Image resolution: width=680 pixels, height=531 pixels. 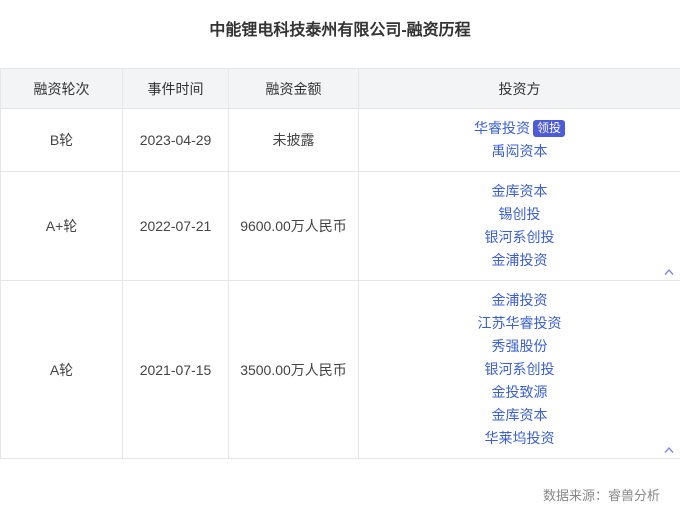 What do you see at coordinates (61, 88) in the screenshot?
I see `header-round: 融资轮次` at bounding box center [61, 88].